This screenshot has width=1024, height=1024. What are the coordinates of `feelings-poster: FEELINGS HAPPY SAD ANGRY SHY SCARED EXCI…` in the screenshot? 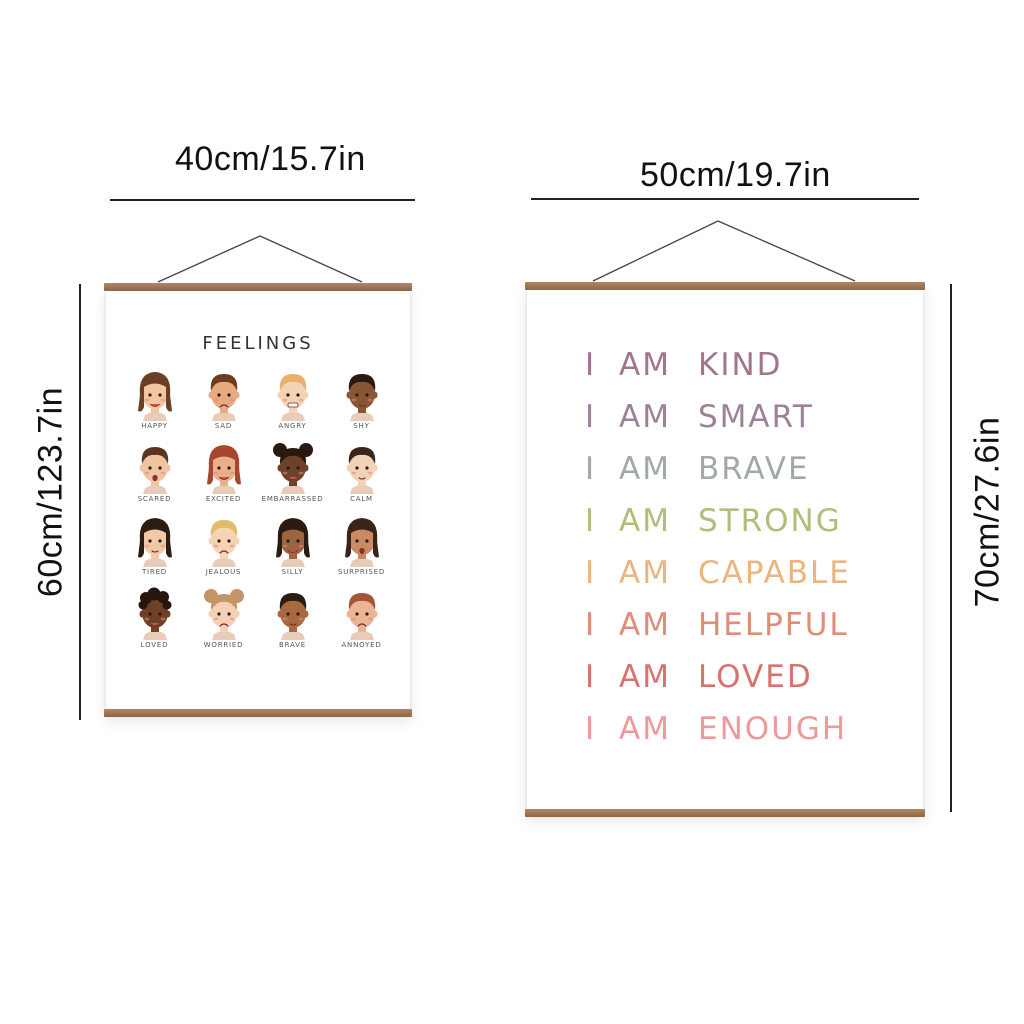 It's located at (258, 500).